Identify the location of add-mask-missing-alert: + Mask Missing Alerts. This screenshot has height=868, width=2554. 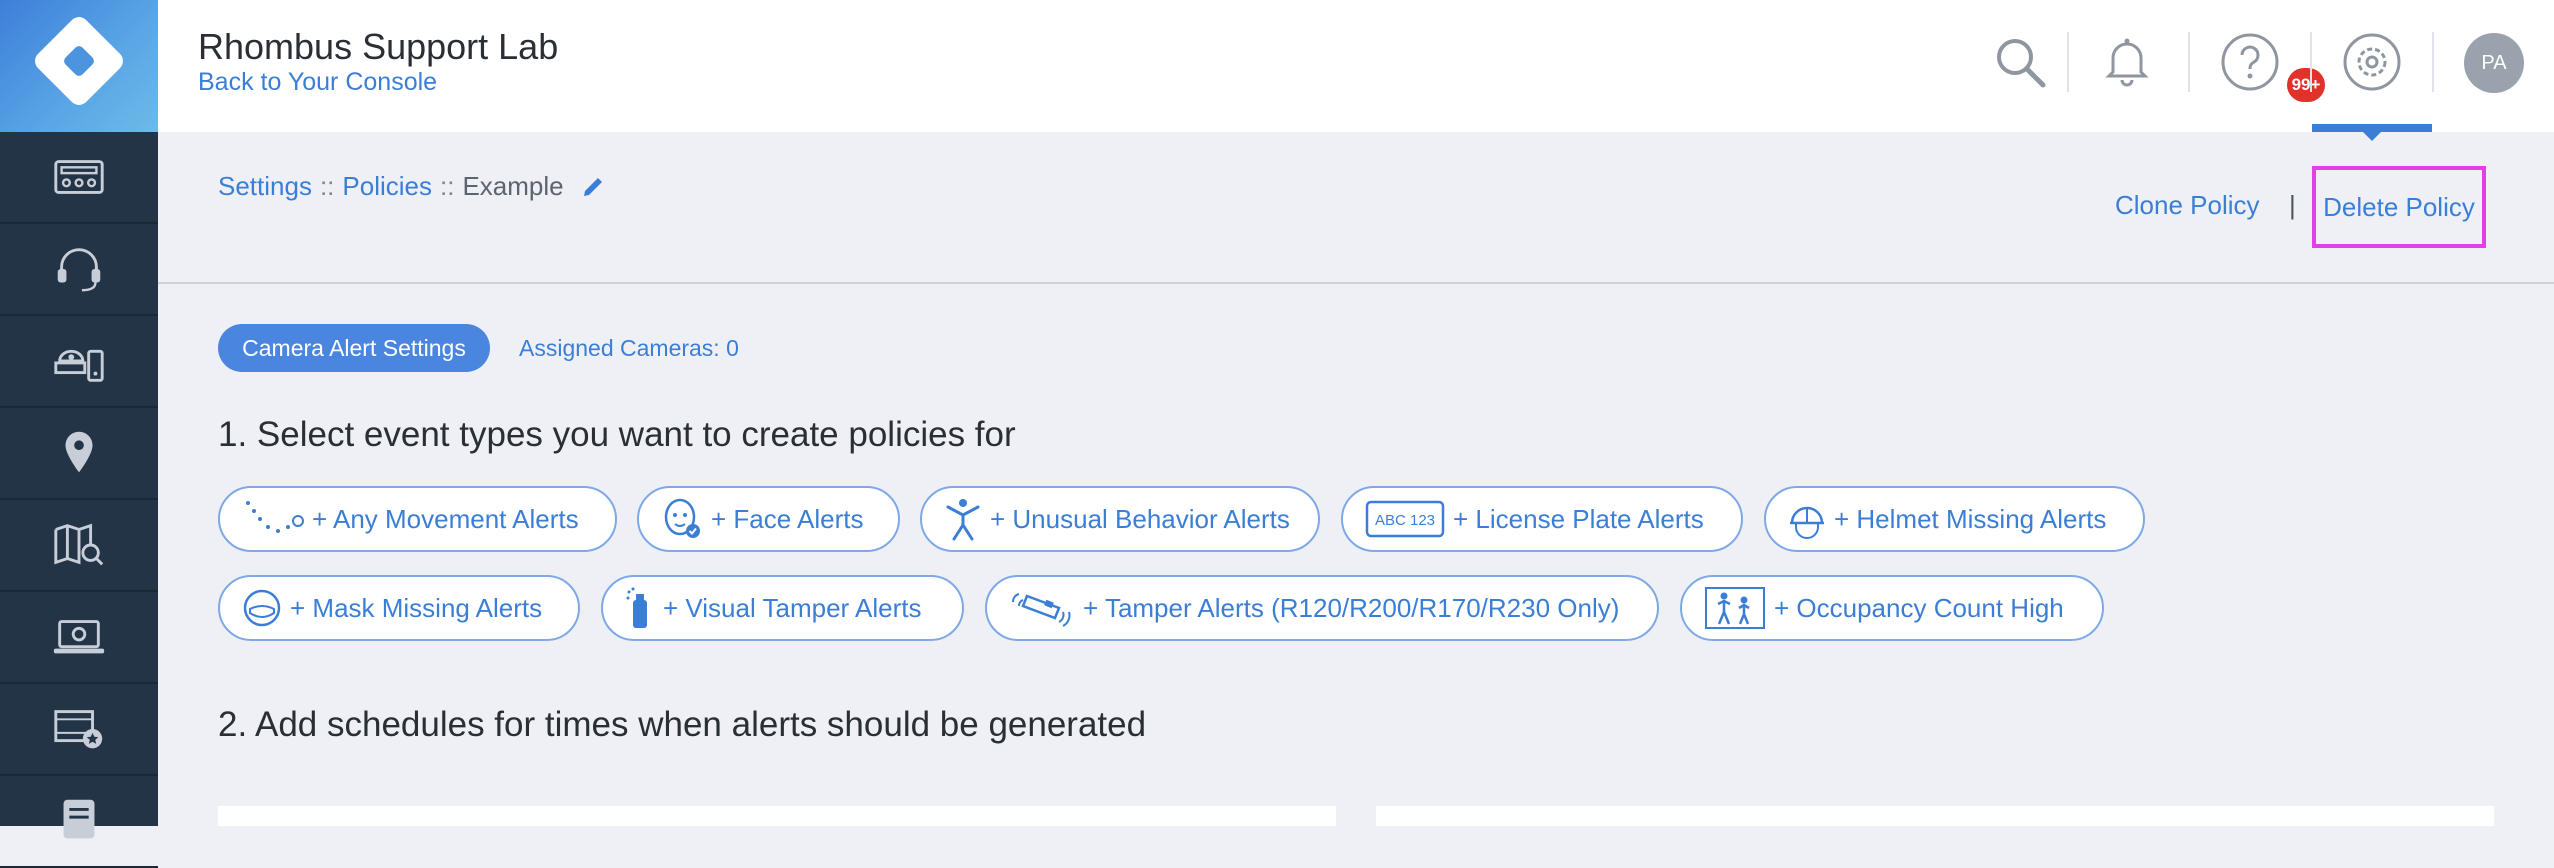
(399, 608).